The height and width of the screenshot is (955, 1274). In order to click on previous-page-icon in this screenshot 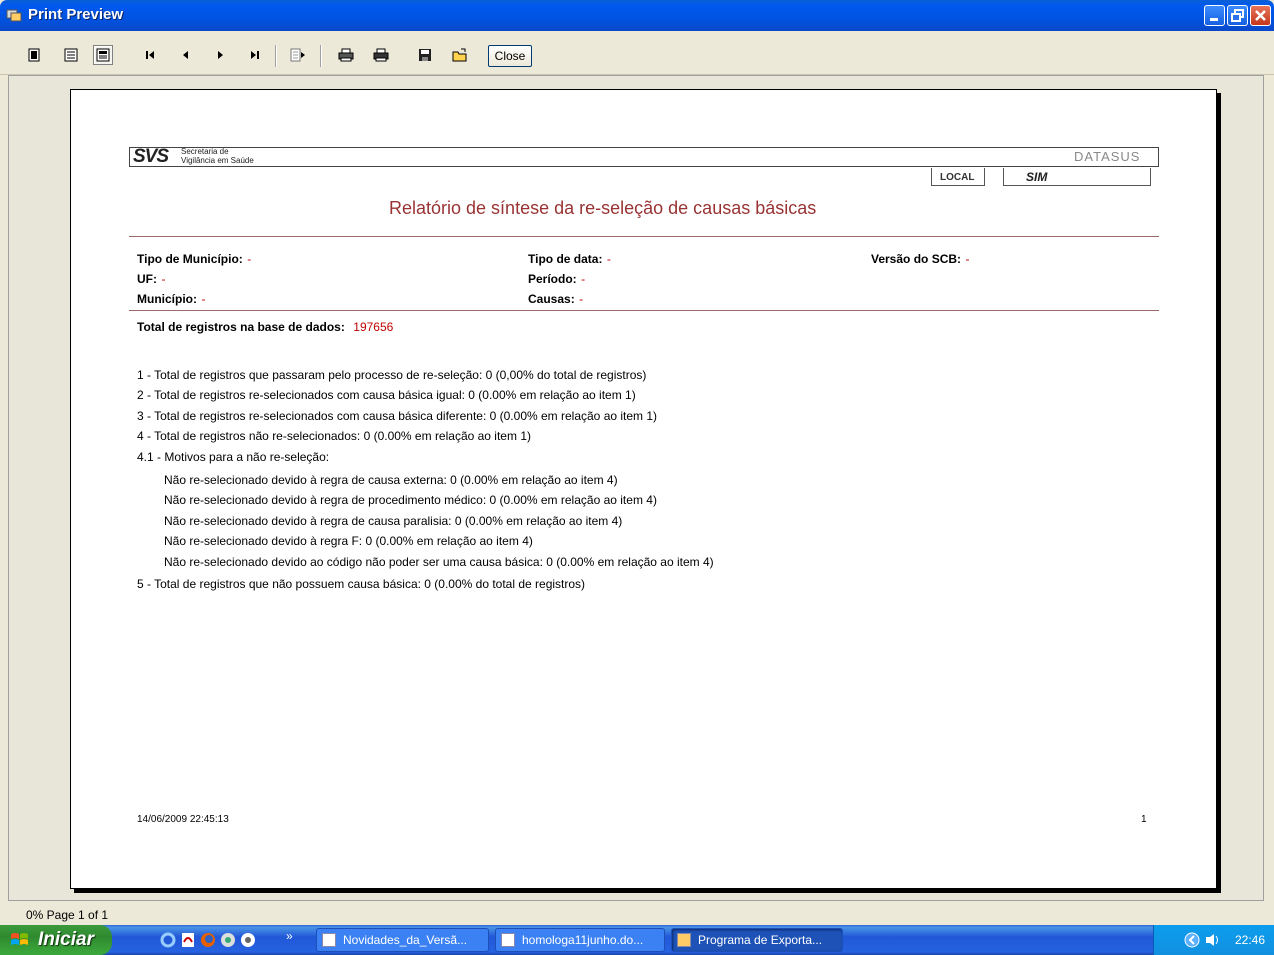, I will do `click(185, 55)`.